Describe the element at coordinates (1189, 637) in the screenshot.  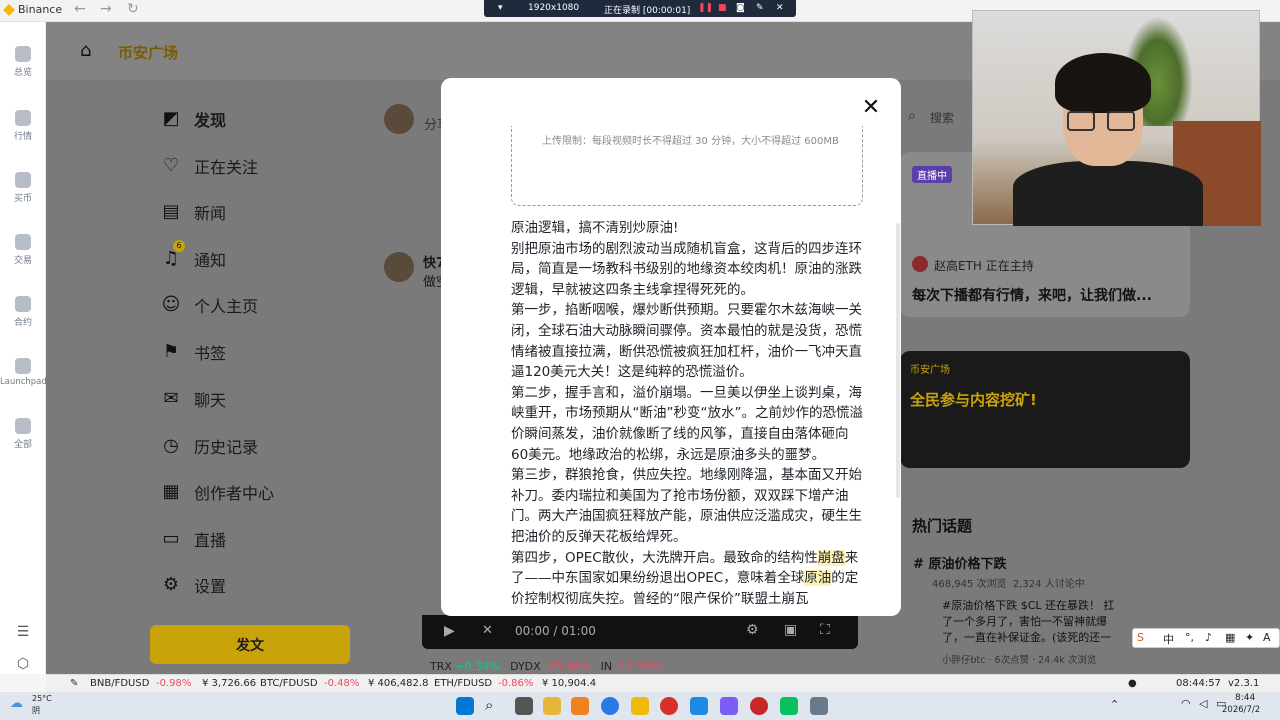
I see `punct-icon: °,` at that location.